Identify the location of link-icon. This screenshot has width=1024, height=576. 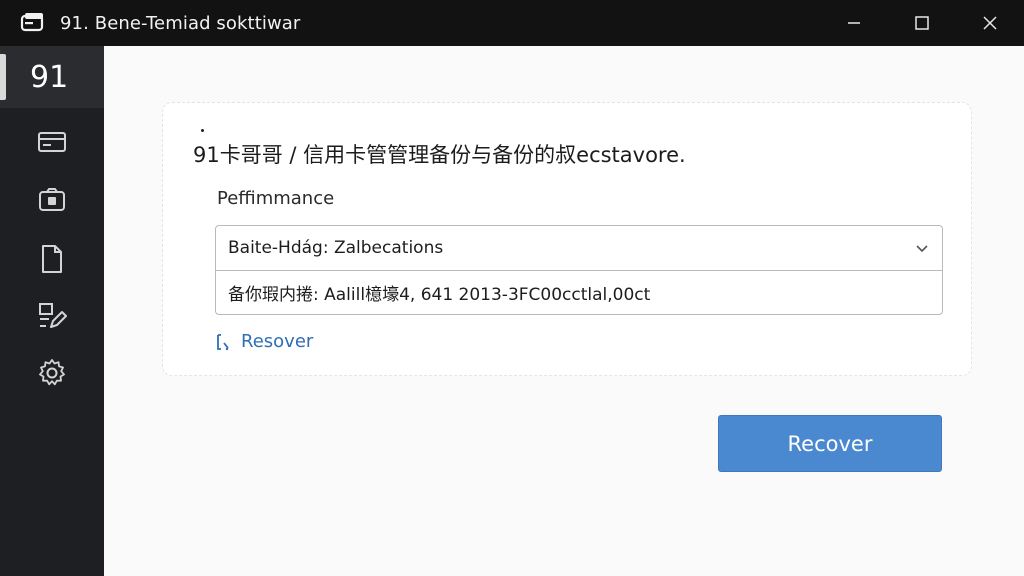
(223, 341).